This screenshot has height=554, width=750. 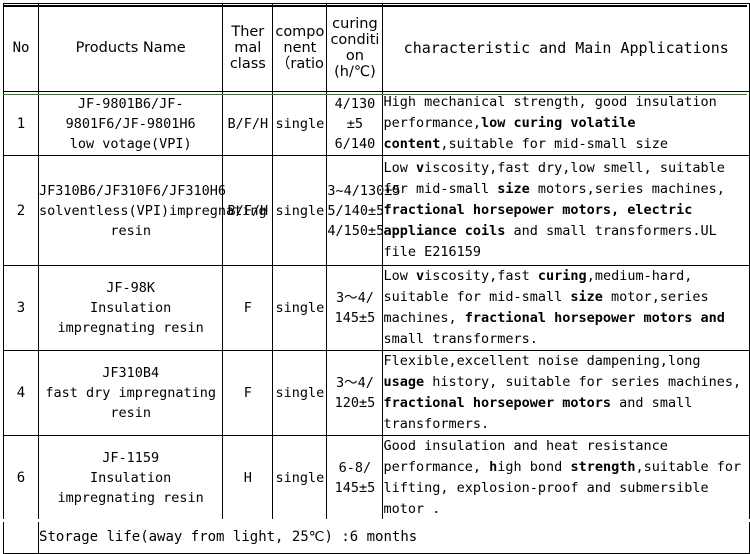 I want to click on cell-no: 2, so click(x=21, y=210).